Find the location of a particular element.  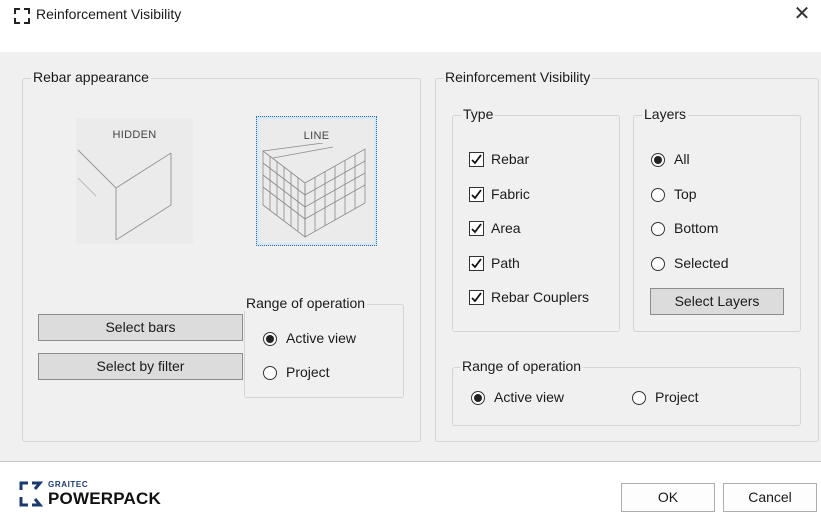

left-range-of-operation-group: Range of operation is located at coordinates (324, 346).